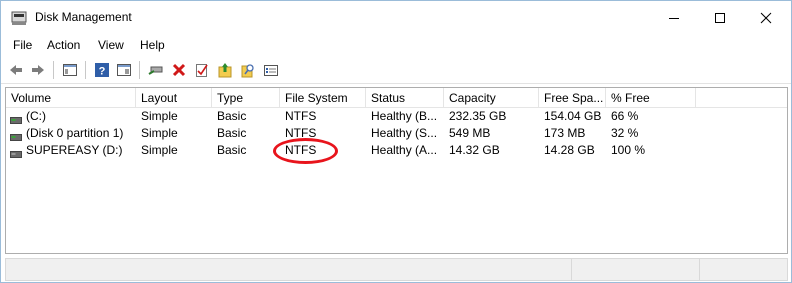  Describe the element at coordinates (174, 97) in the screenshot. I see `column-header-layout: Layout` at that location.